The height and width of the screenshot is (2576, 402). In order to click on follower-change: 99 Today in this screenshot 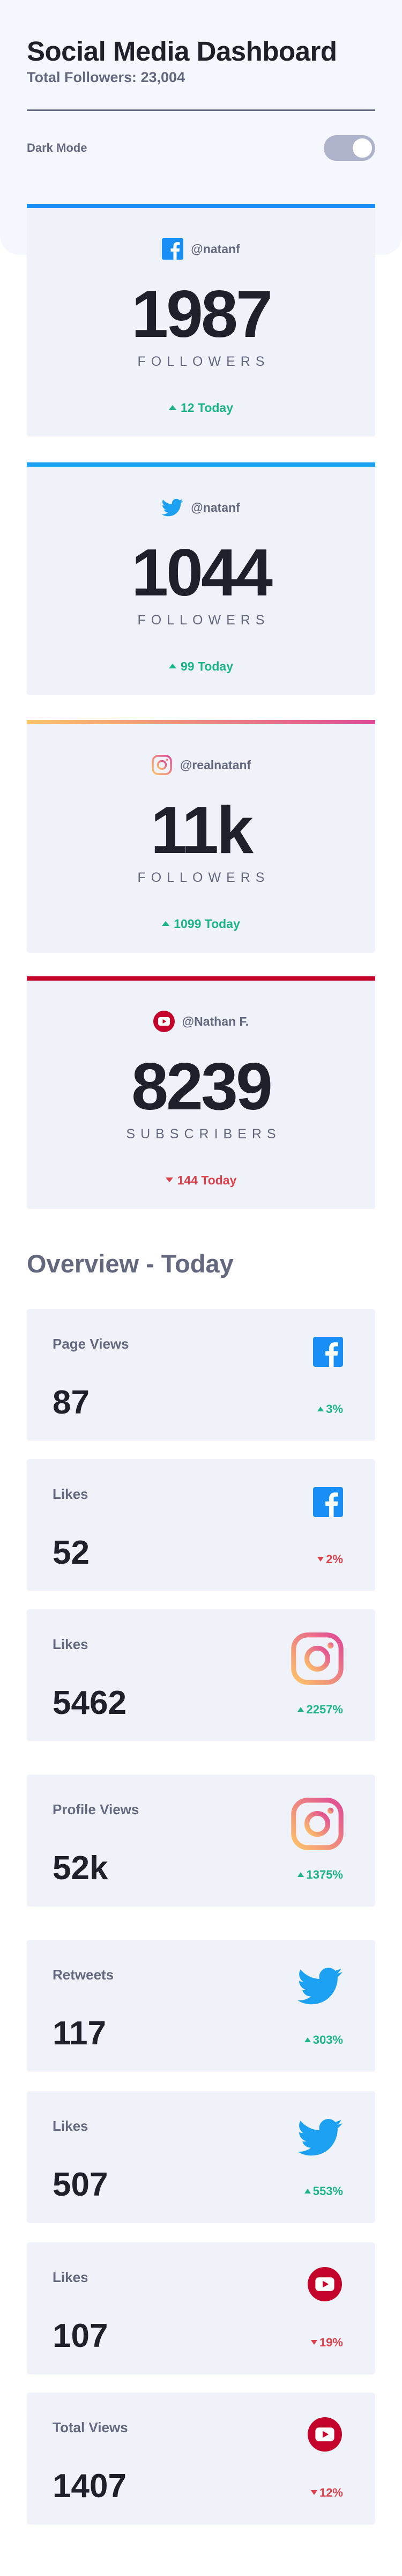, I will do `click(201, 666)`.